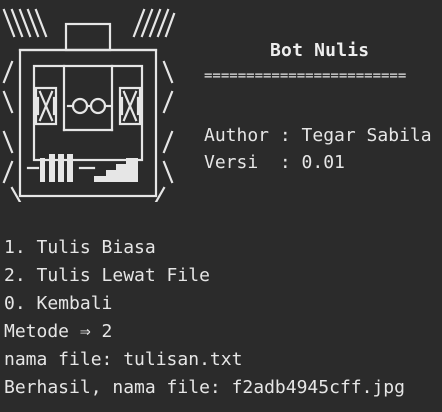  Describe the element at coordinates (222, 332) in the screenshot. I see `method-prompt: Metode ⇒ 2` at that location.